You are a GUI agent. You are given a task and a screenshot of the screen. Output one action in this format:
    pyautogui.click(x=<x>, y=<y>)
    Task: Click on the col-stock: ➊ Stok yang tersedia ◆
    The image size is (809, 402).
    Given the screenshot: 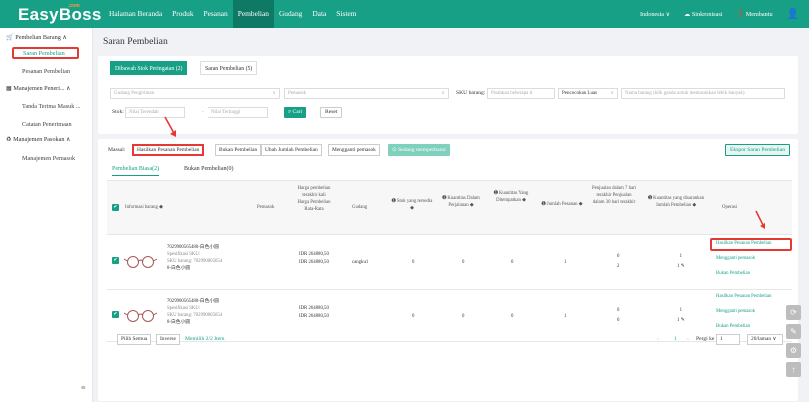 What is the action you would take?
    pyautogui.click(x=412, y=205)
    